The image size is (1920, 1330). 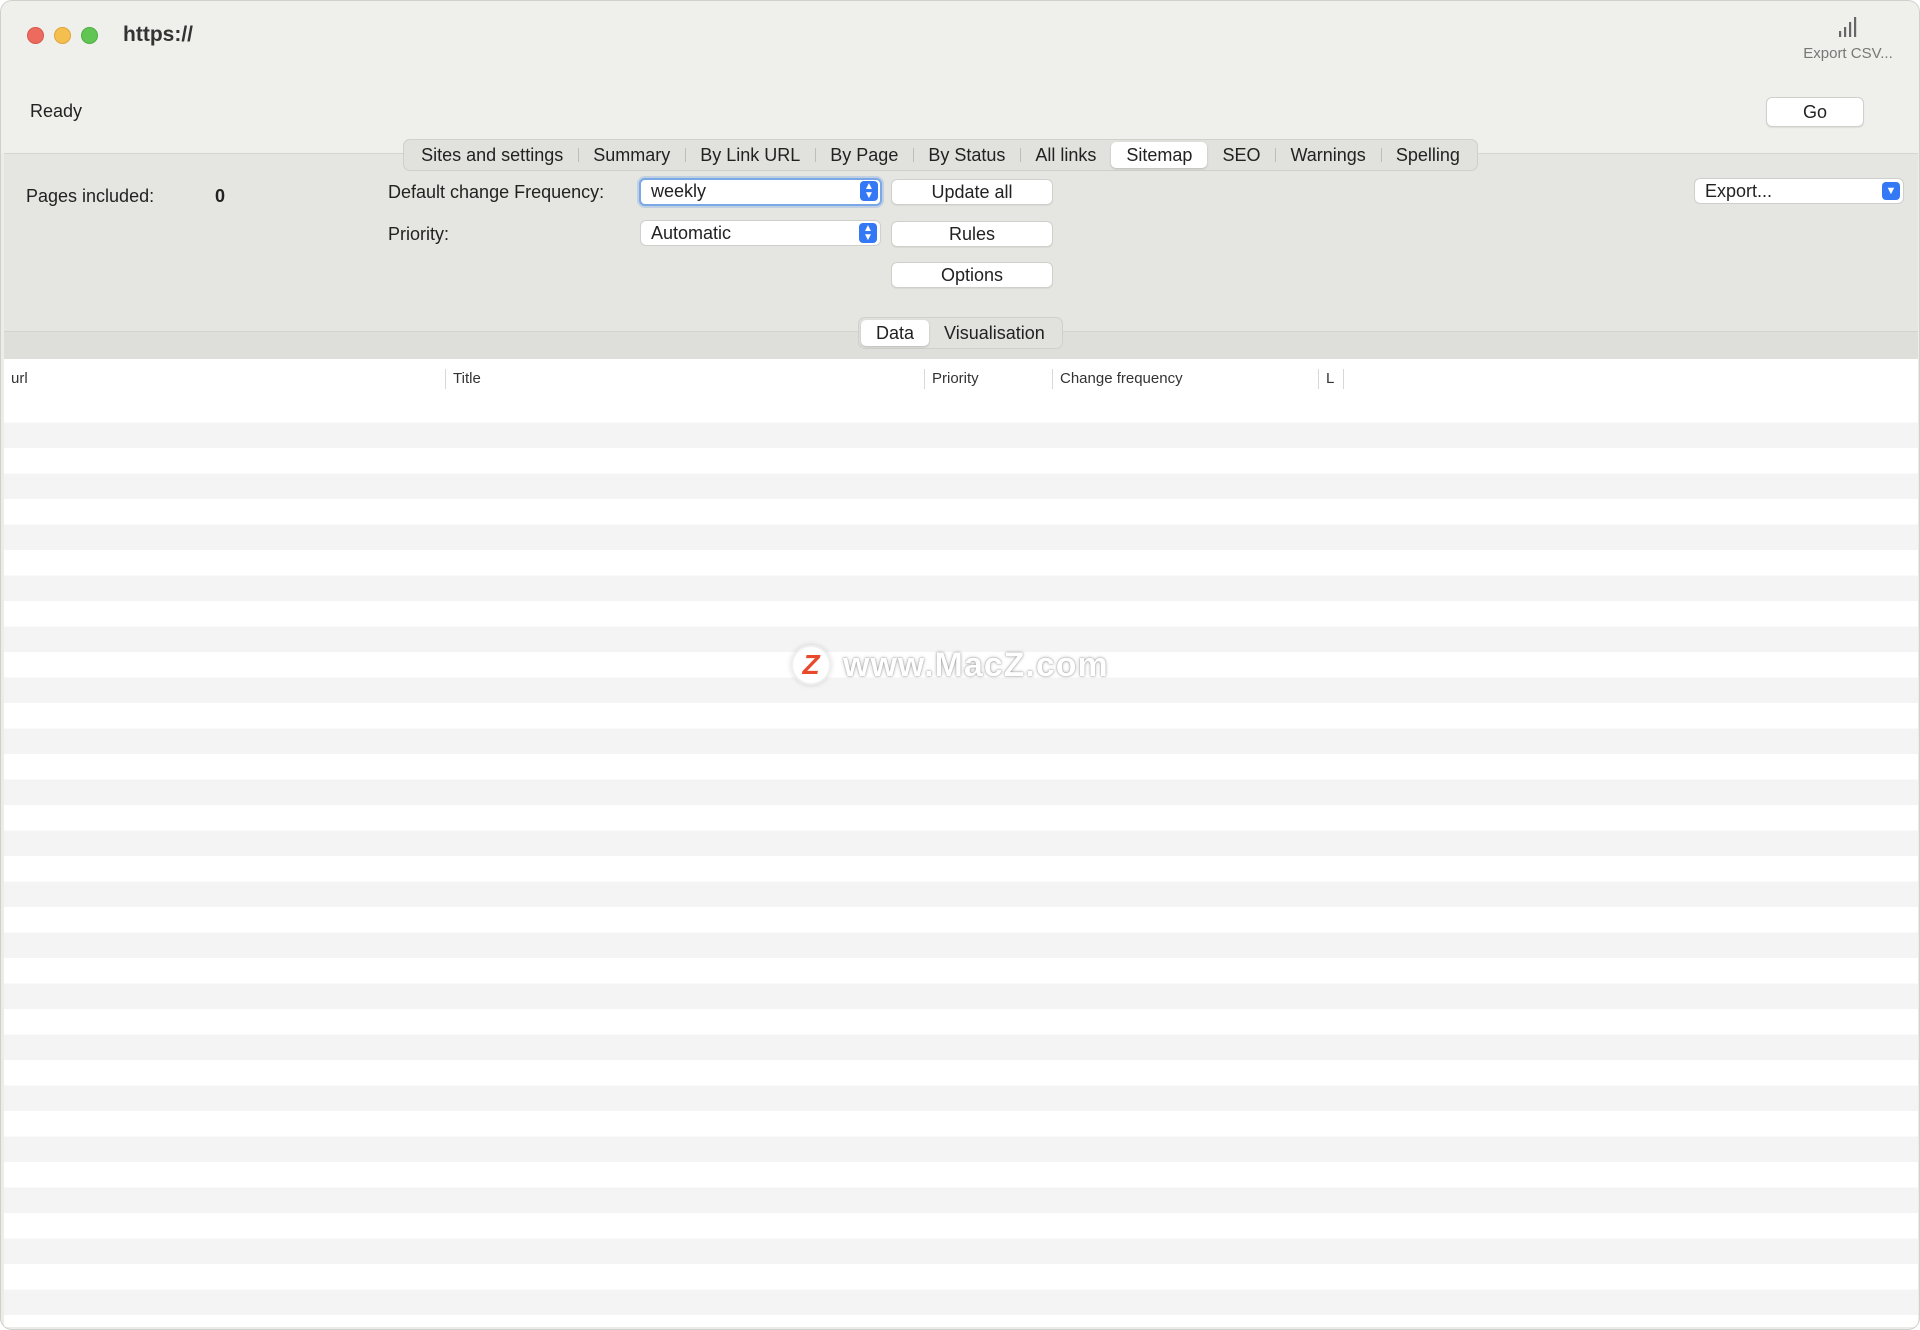 I want to click on tab-sitemap: Sitemap, so click(x=1159, y=155).